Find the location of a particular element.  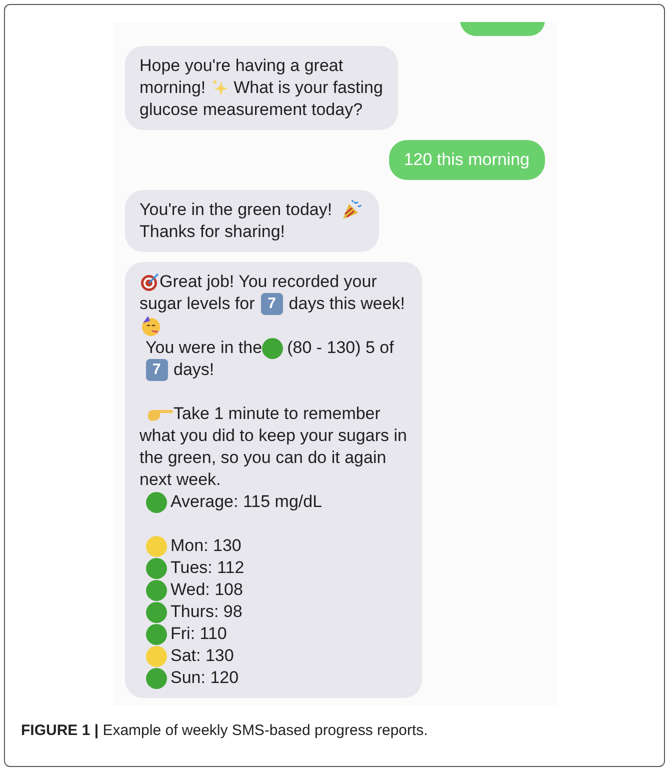

figure-caption: FIGURE 1 | Example of weekly SMS-based progress reports. is located at coordinates (224, 730).